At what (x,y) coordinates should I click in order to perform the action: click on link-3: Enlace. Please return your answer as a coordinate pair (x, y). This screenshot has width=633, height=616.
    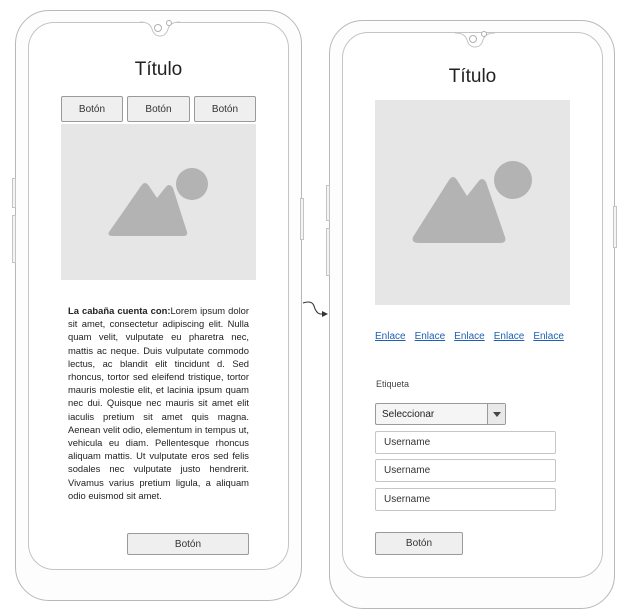
    Looking at the image, I should click on (469, 336).